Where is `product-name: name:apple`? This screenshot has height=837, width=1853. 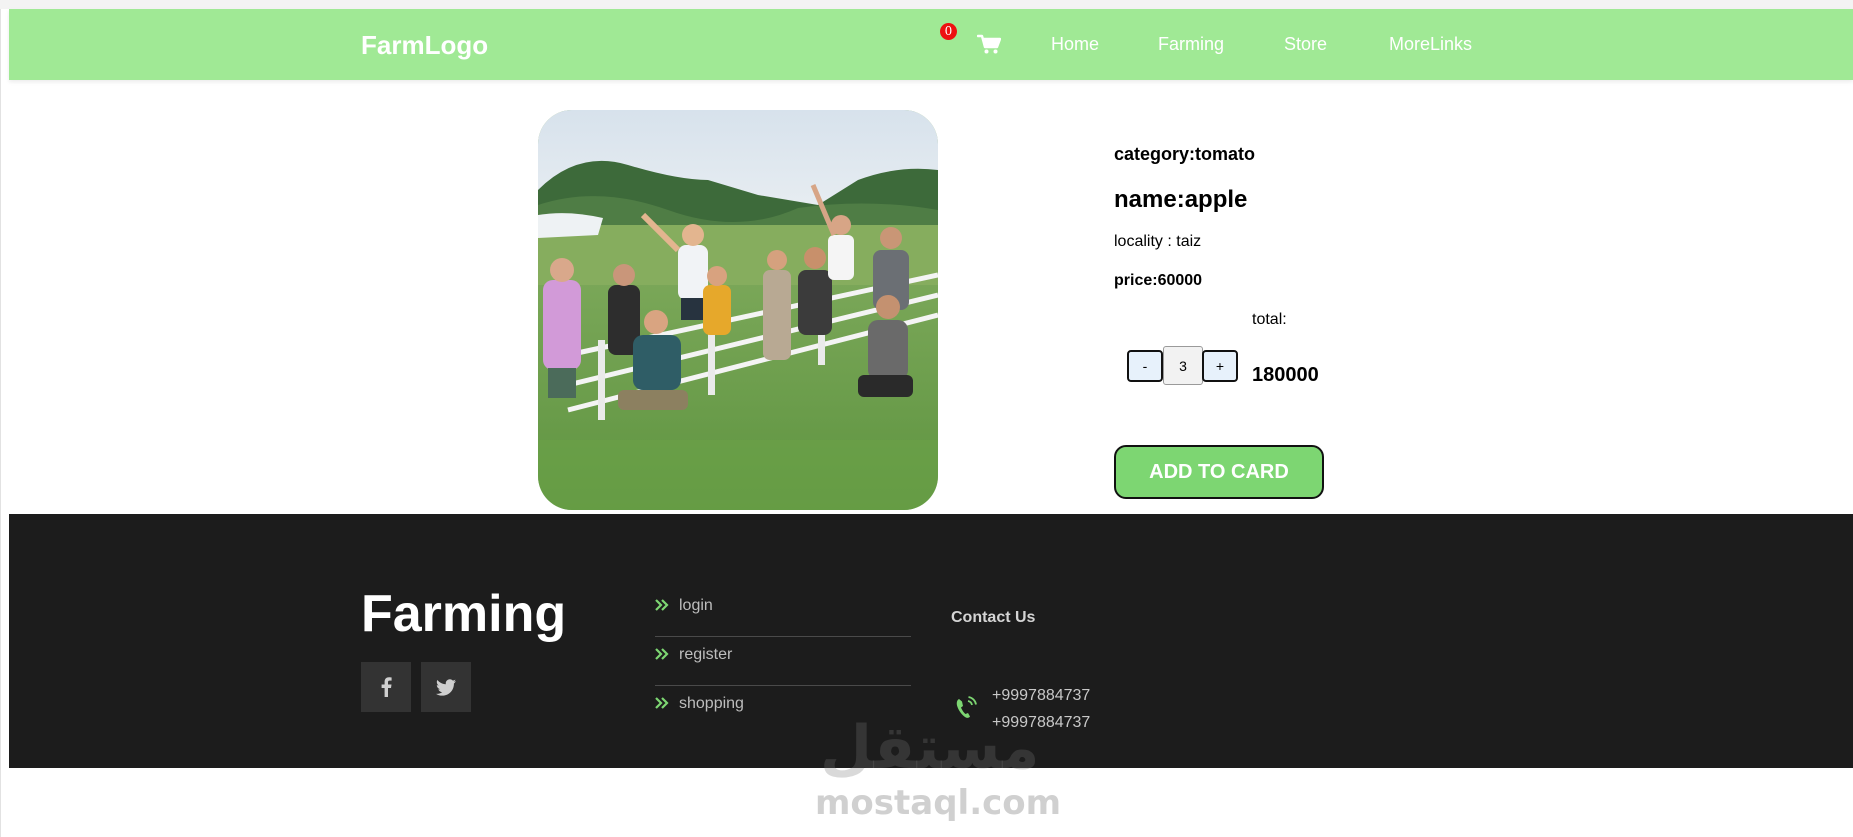
product-name: name:apple is located at coordinates (1181, 199).